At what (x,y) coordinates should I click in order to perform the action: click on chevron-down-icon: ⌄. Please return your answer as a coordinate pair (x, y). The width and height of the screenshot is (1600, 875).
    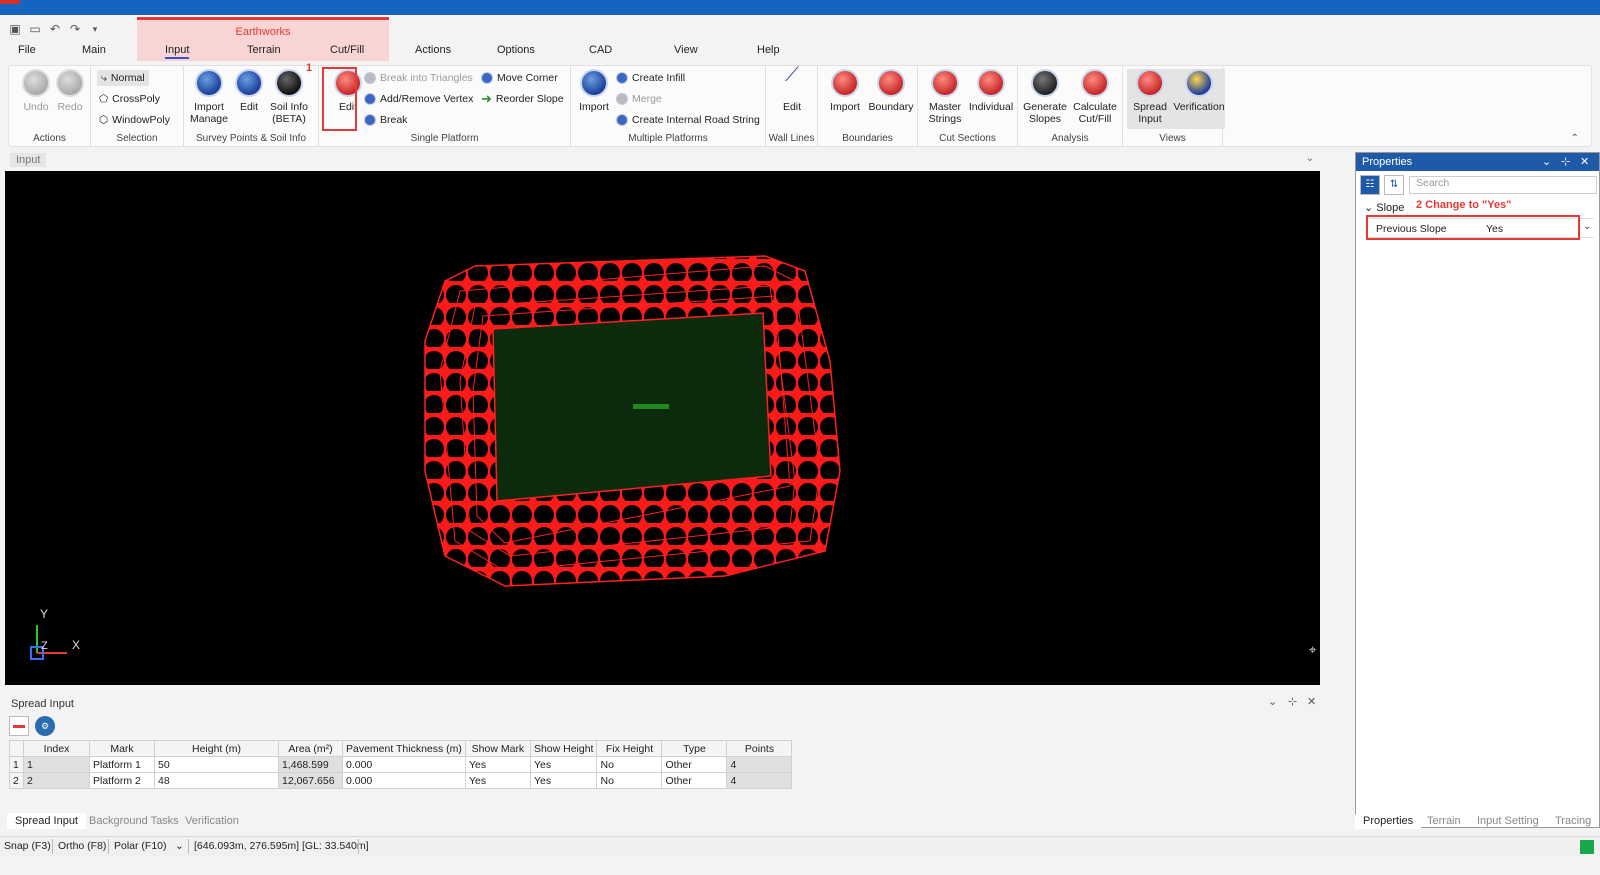
    Looking at the image, I should click on (1369, 208).